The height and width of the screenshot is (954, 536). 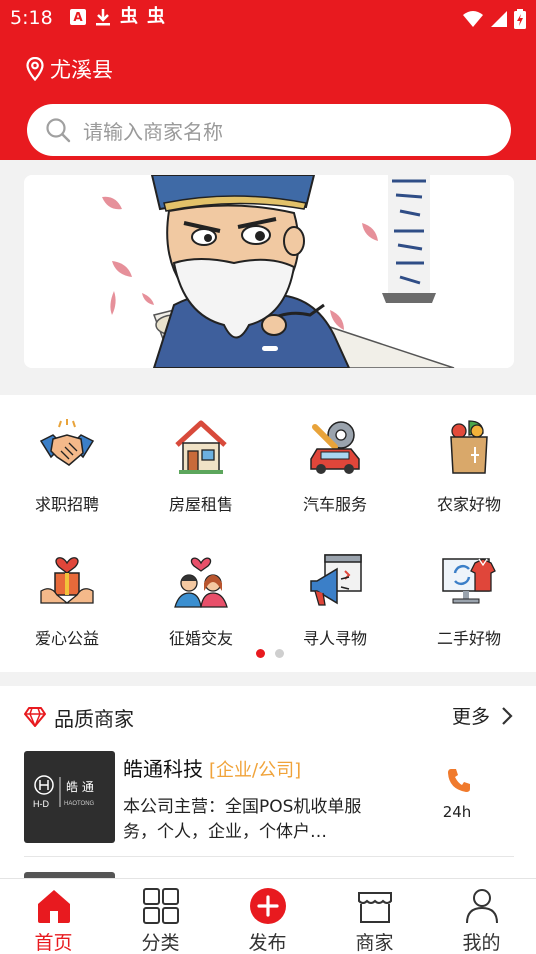 What do you see at coordinates (35, 69) in the screenshot?
I see `location-pin-icon` at bounding box center [35, 69].